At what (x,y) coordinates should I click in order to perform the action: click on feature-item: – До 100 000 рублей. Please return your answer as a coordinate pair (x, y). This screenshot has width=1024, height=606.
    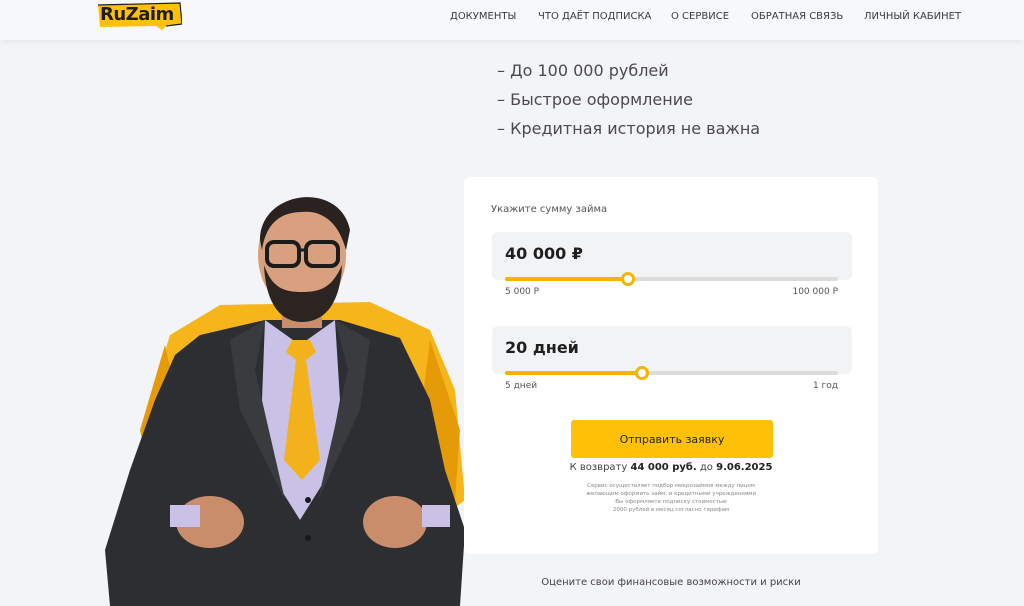
    Looking at the image, I should click on (583, 70).